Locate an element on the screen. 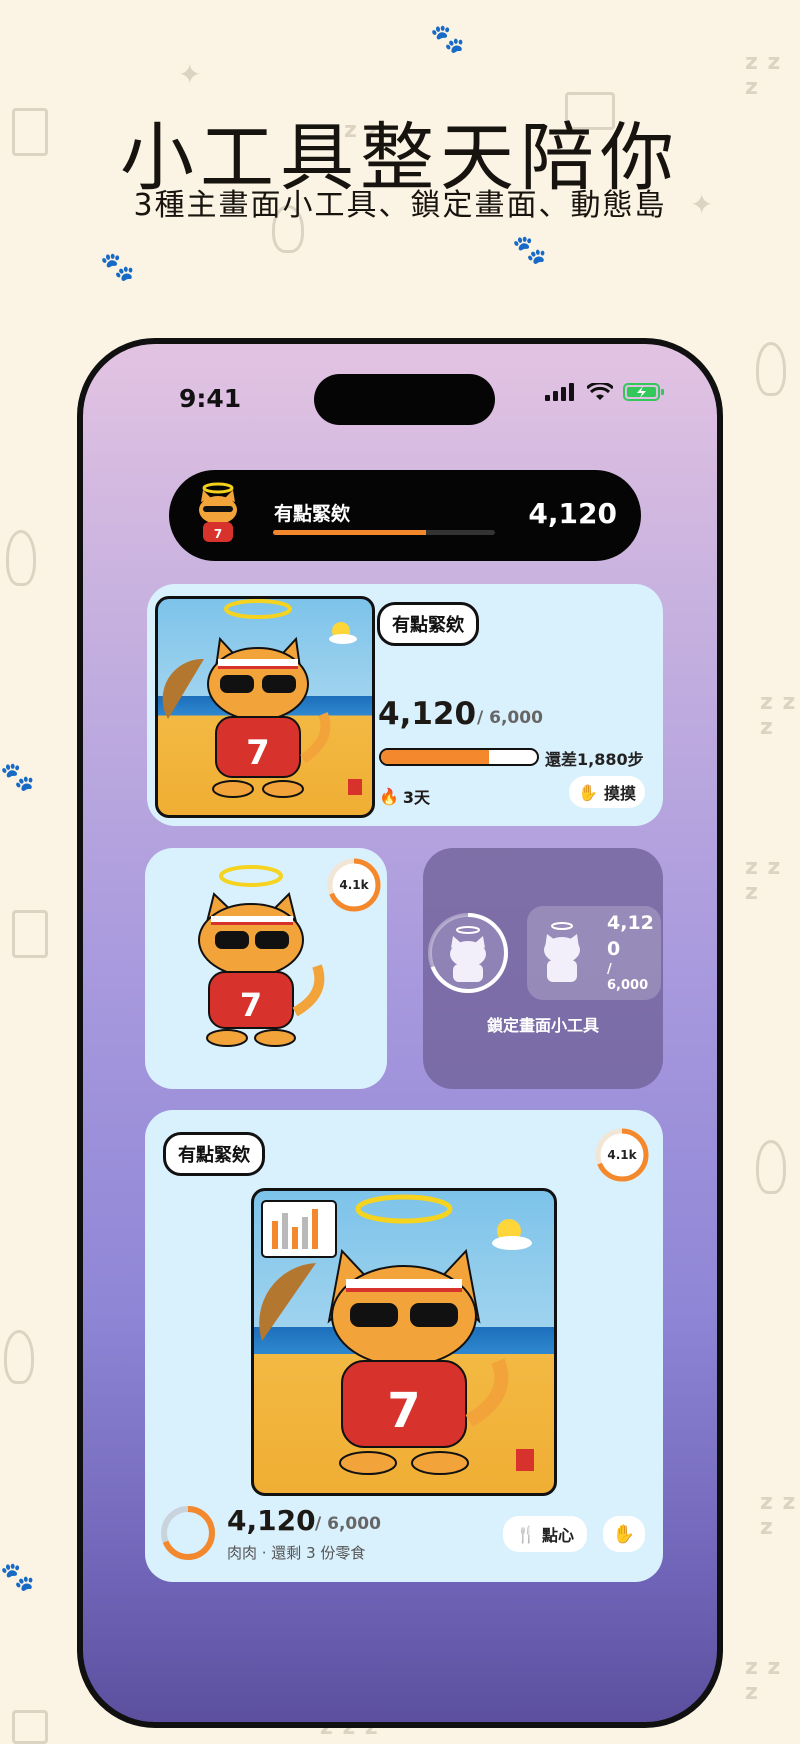  lock-goal-line1: / is located at coordinates (609, 969).